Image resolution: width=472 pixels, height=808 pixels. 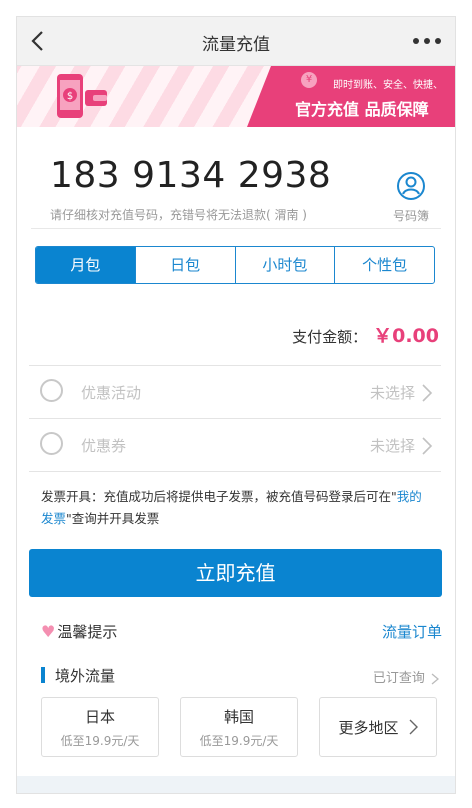 I want to click on ordered-query-link: 已订查询, so click(x=406, y=676).